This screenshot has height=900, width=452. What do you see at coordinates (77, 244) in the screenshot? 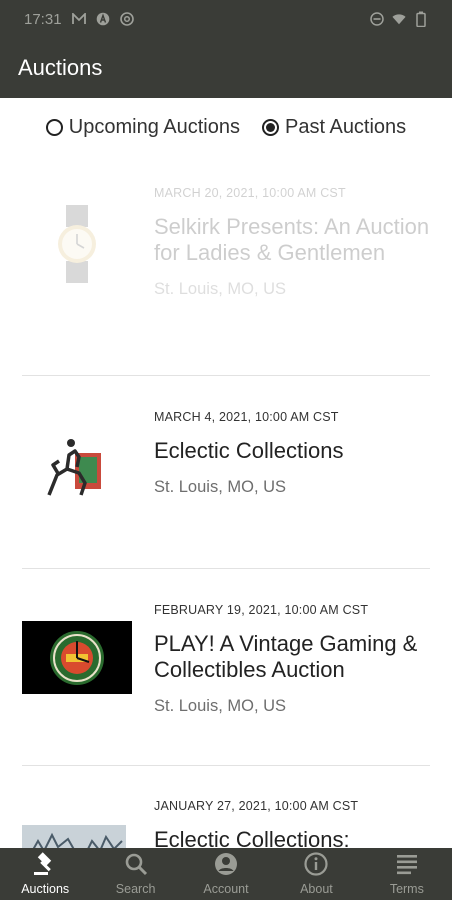
I see `watch-image` at bounding box center [77, 244].